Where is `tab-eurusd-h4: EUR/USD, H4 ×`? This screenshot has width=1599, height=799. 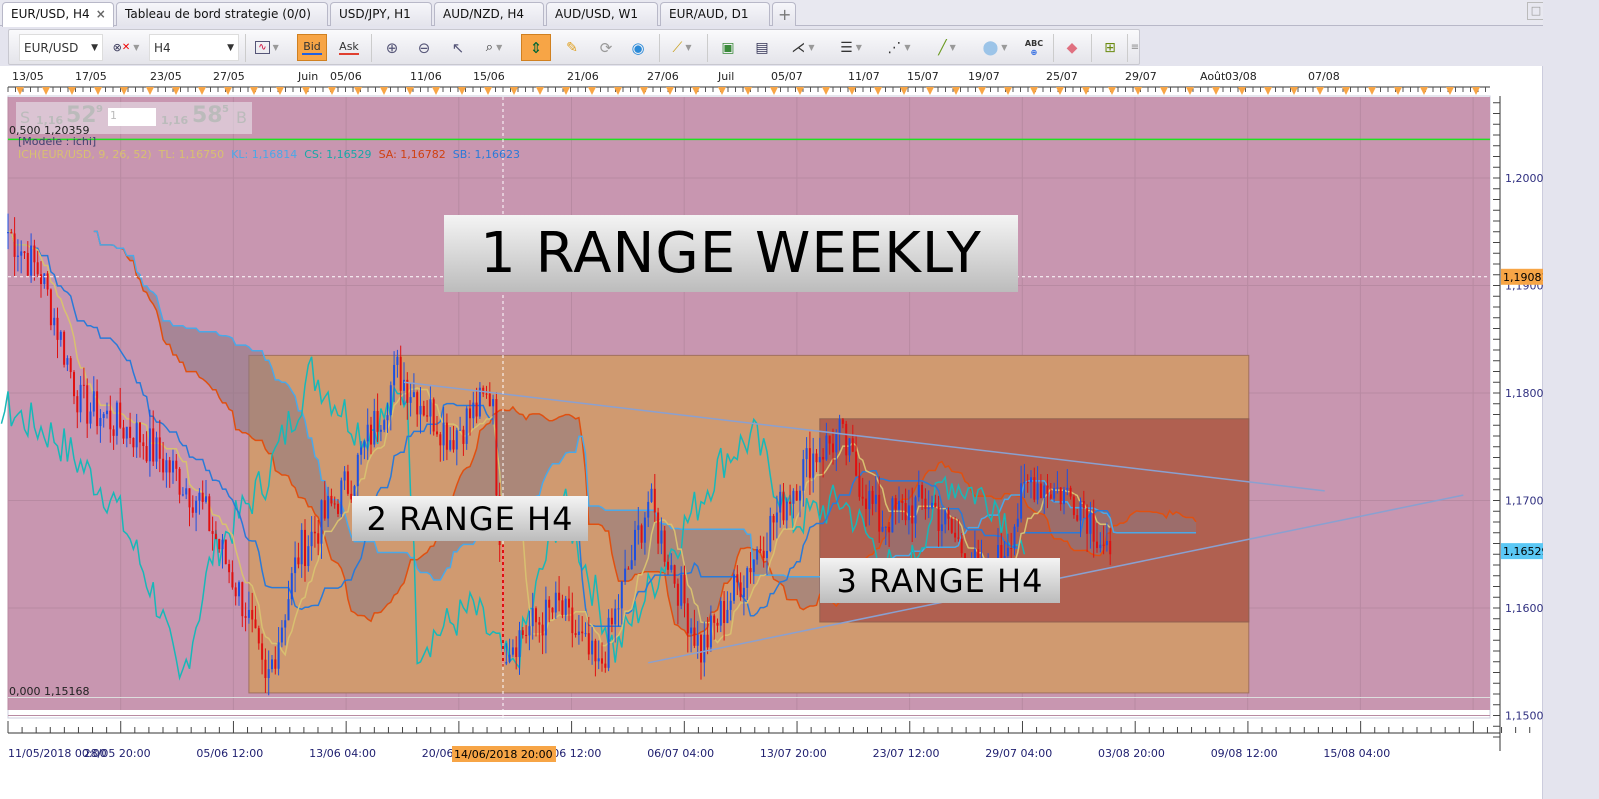
tab-eurusd-h4: EUR/USD, H4 × is located at coordinates (58, 14).